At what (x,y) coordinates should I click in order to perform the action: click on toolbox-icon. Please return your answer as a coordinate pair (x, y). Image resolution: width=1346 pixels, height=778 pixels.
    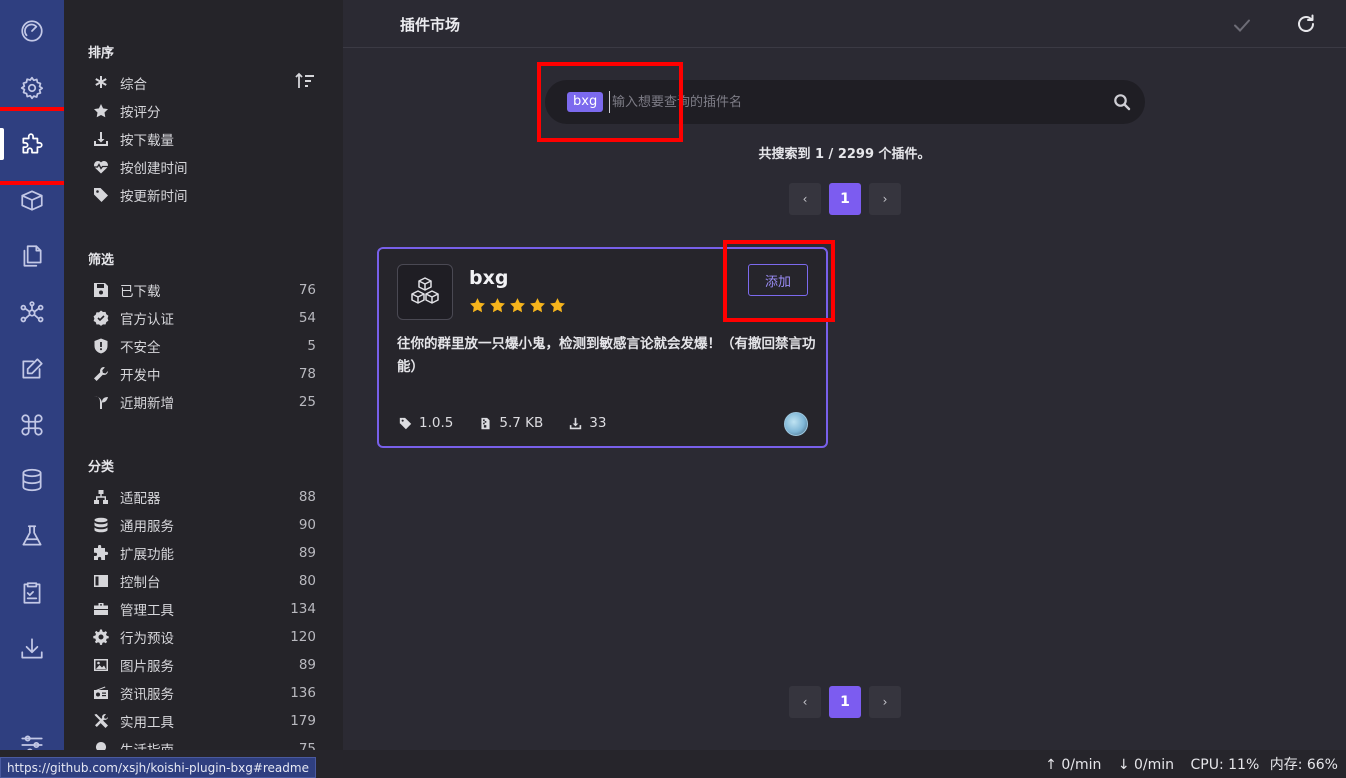
    Looking at the image, I should click on (101, 609).